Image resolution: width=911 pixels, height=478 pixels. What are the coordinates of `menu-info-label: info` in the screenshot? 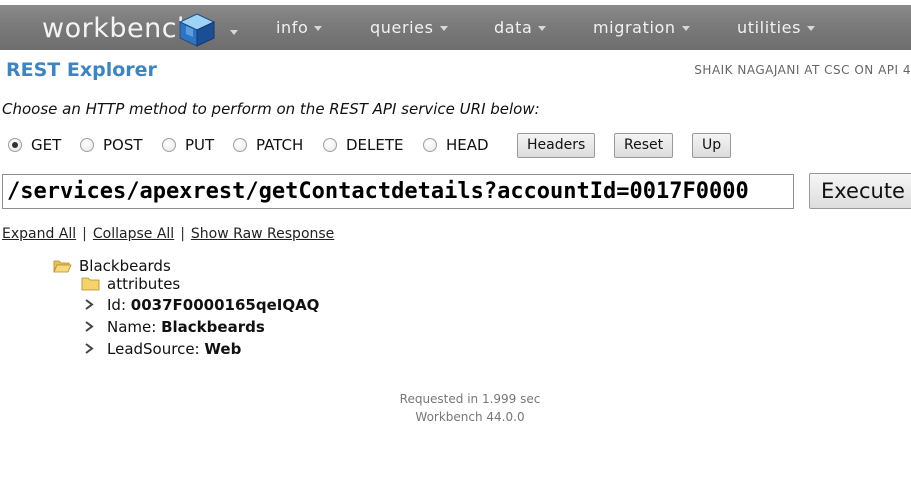 It's located at (292, 27).